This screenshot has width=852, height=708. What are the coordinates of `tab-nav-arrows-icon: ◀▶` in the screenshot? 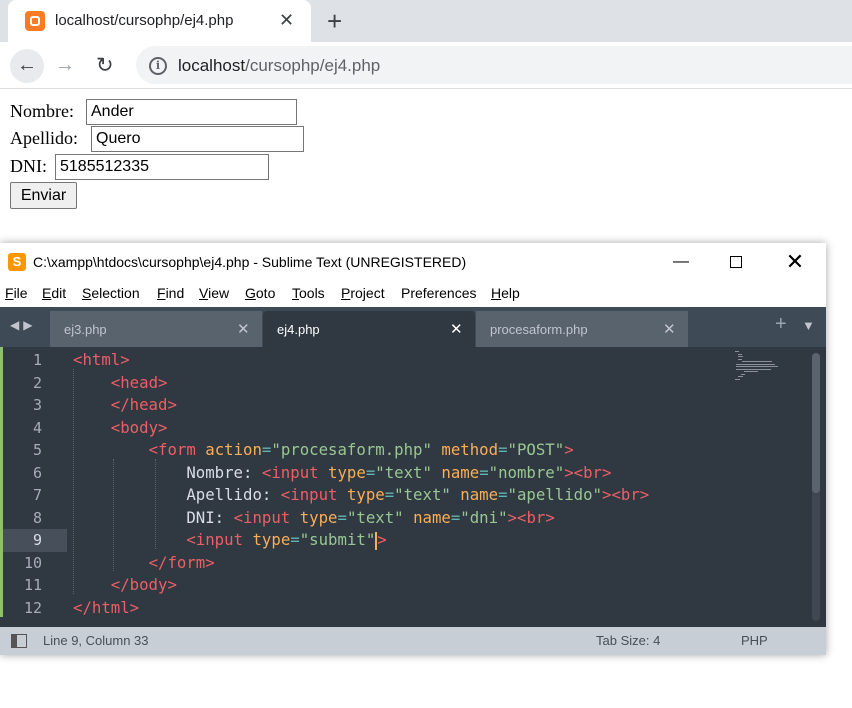 It's located at (23, 325).